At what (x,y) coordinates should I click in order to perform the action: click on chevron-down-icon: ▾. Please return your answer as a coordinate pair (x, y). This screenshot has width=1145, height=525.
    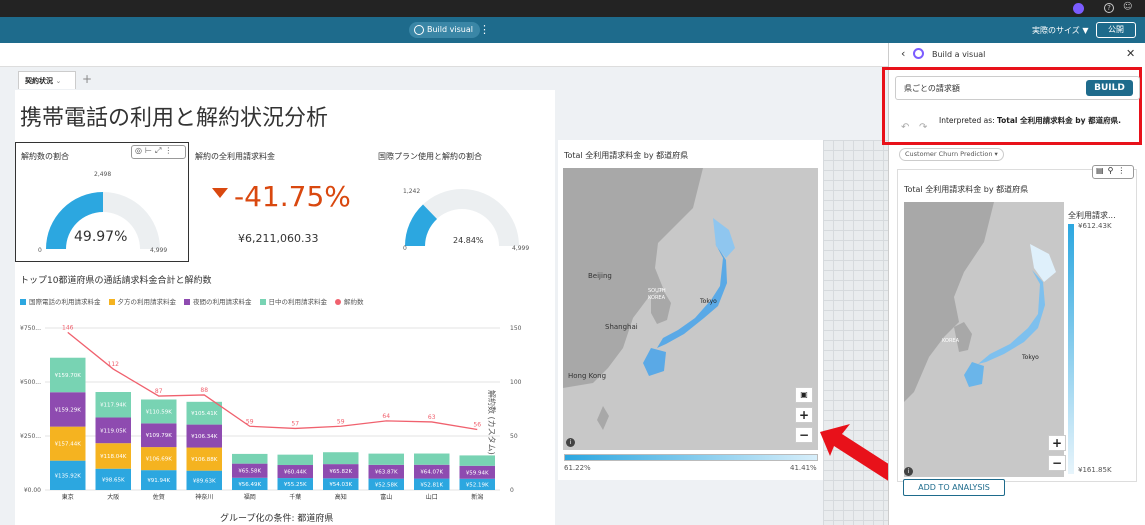
    Looking at the image, I should click on (996, 154).